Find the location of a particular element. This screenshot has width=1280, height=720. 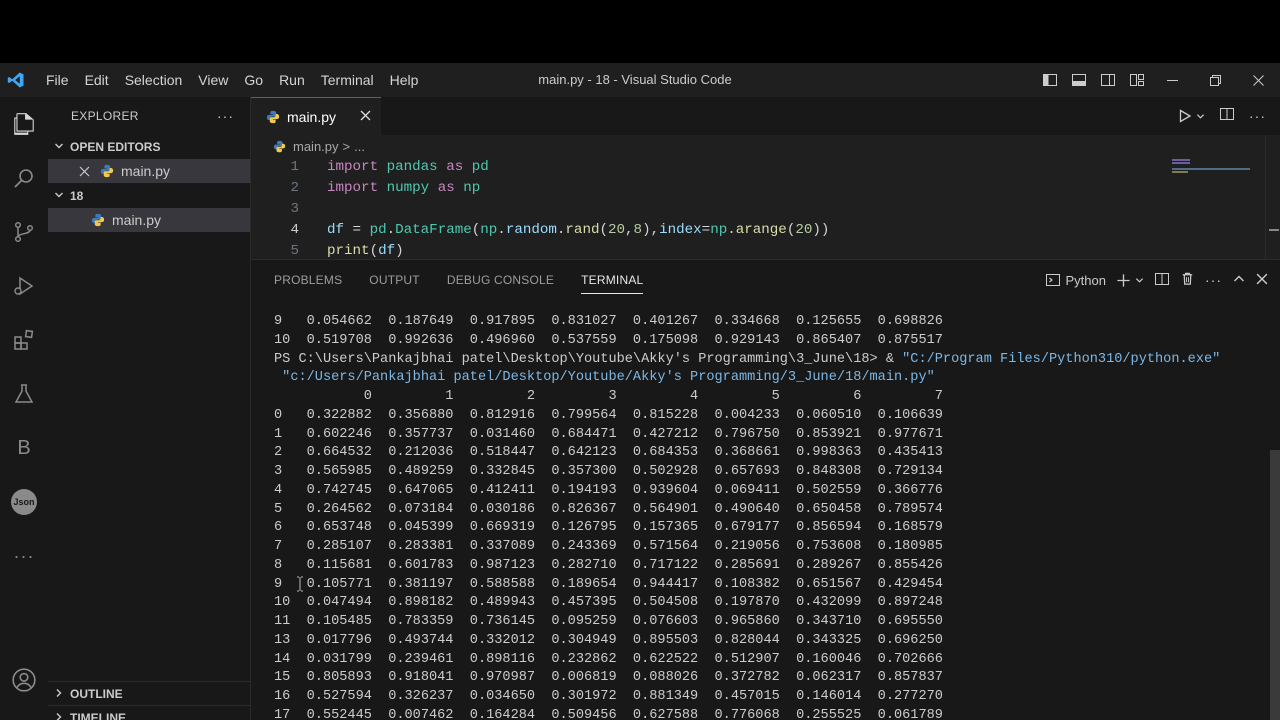

mouse-ibeam-cursor-icon is located at coordinates (300, 584).